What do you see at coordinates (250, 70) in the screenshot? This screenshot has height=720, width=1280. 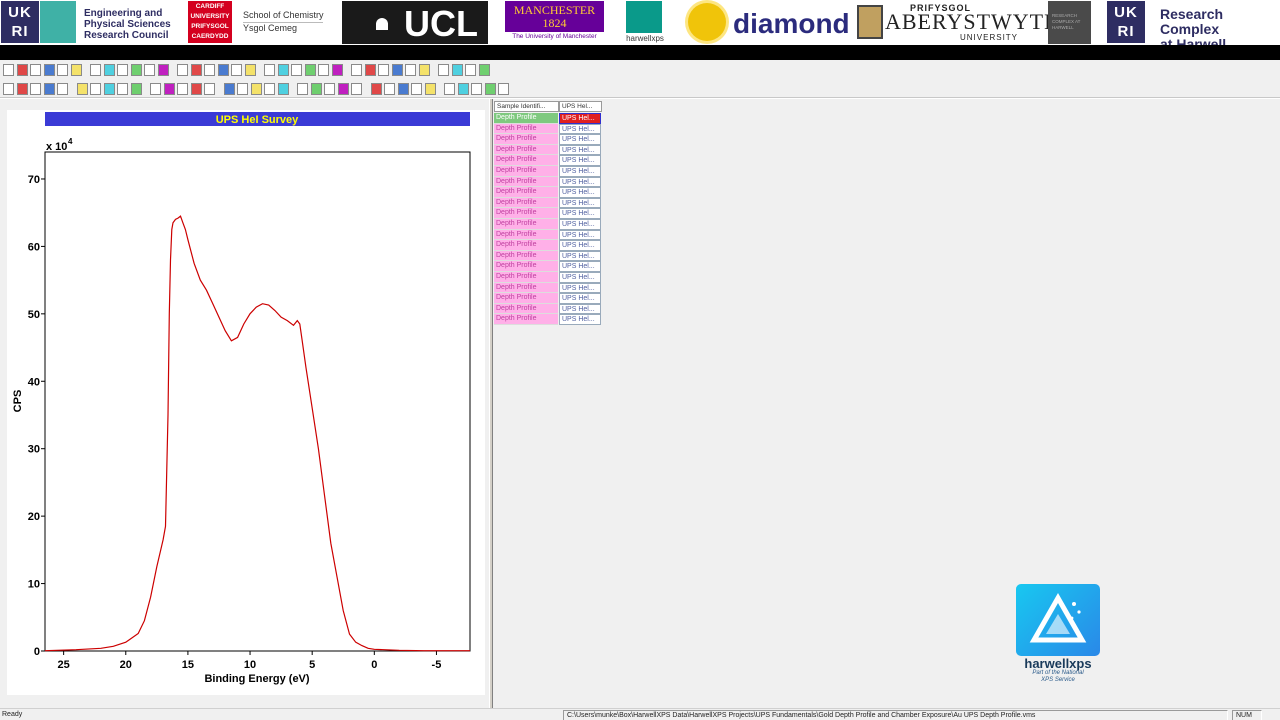 I see `zoom-icon` at bounding box center [250, 70].